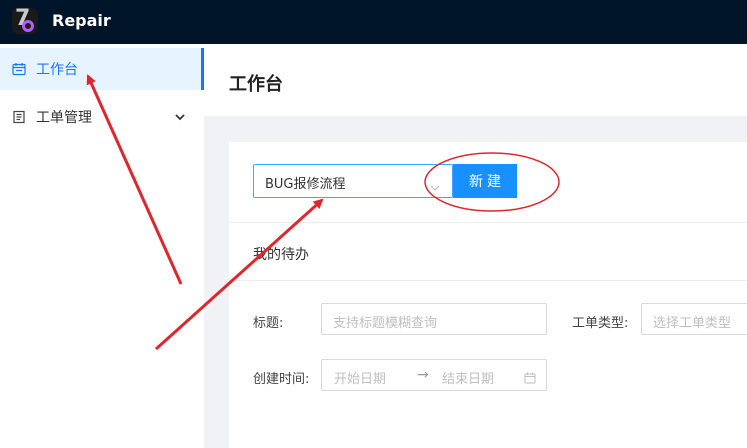 Image resolution: width=747 pixels, height=448 pixels. What do you see at coordinates (373, 22) in the screenshot?
I see `top-bar: 7 Repair` at bounding box center [373, 22].